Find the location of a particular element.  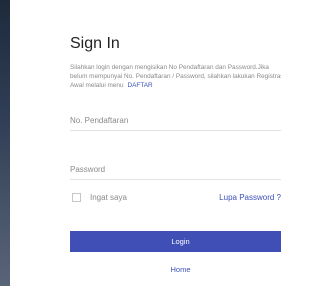

daftar-link: DAFTAR is located at coordinates (140, 85).